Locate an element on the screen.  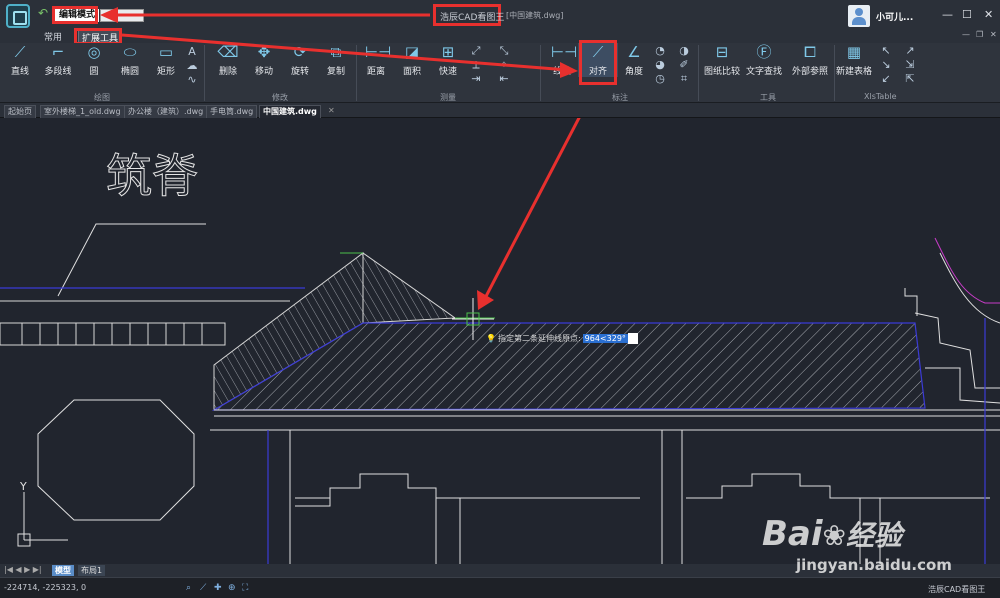
leader-line is located at coordinates (131, 260).